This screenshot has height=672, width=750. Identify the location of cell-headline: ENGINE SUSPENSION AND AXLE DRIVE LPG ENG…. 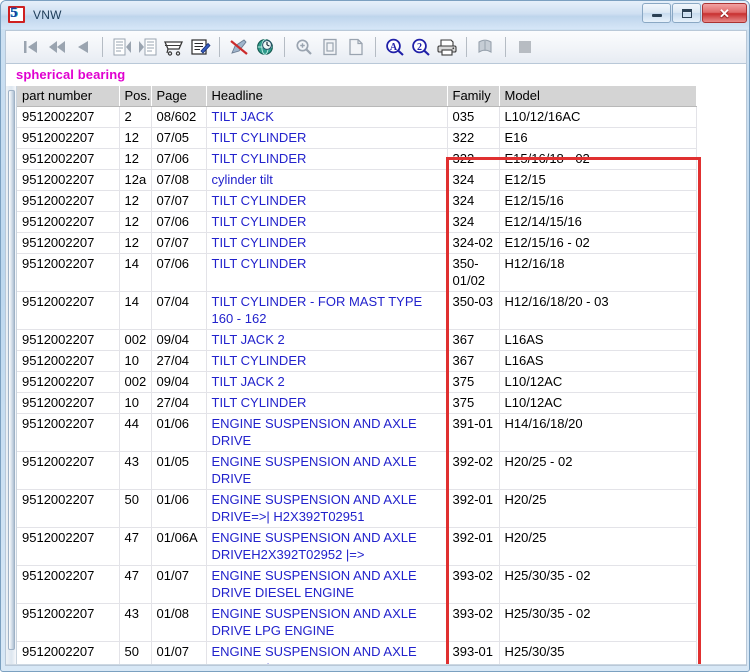
(327, 622).